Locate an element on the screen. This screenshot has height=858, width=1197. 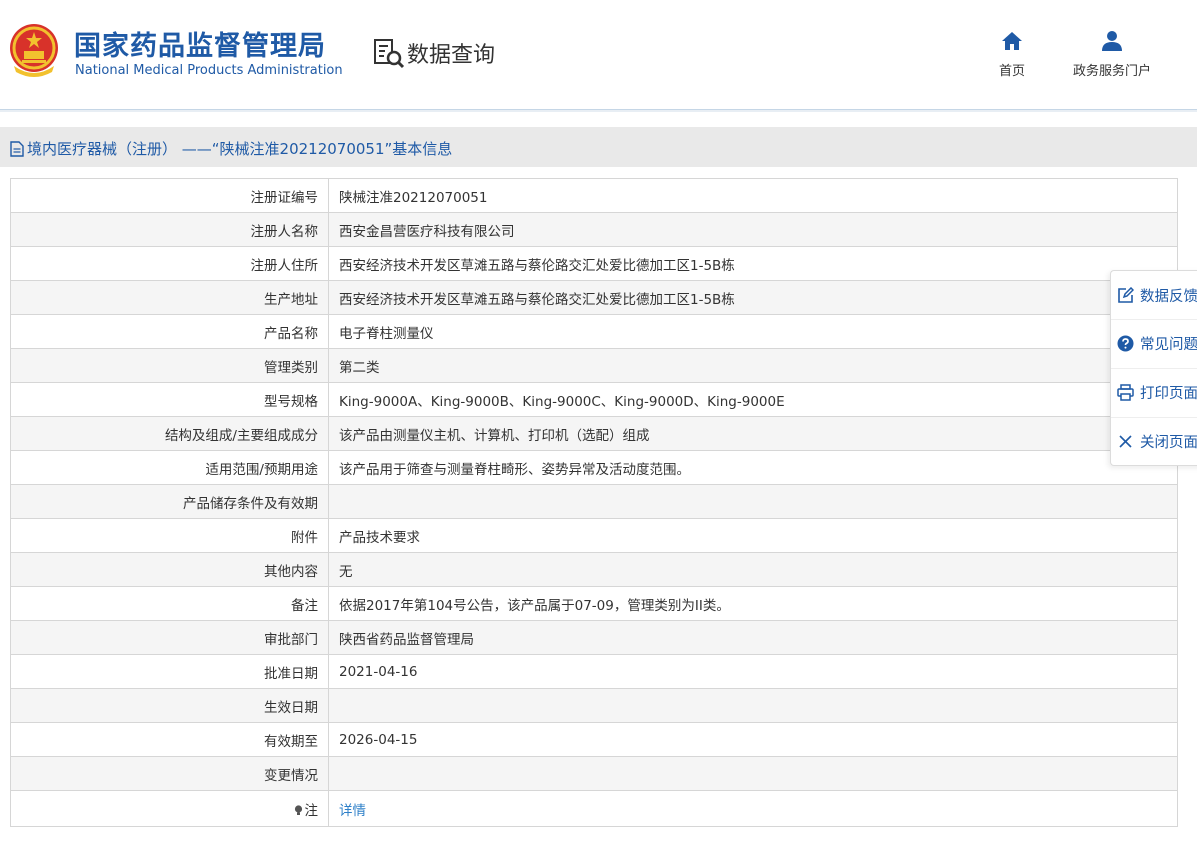
table-row: 注册人名称 西安金昌营医疗科技有限公司 is located at coordinates (594, 229).